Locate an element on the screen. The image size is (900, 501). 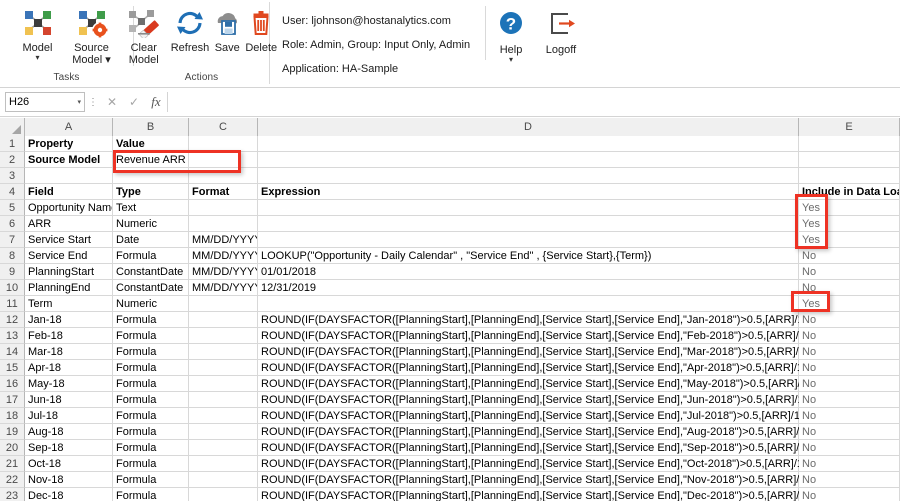
cell-B17: Formula is located at coordinates (151, 400).